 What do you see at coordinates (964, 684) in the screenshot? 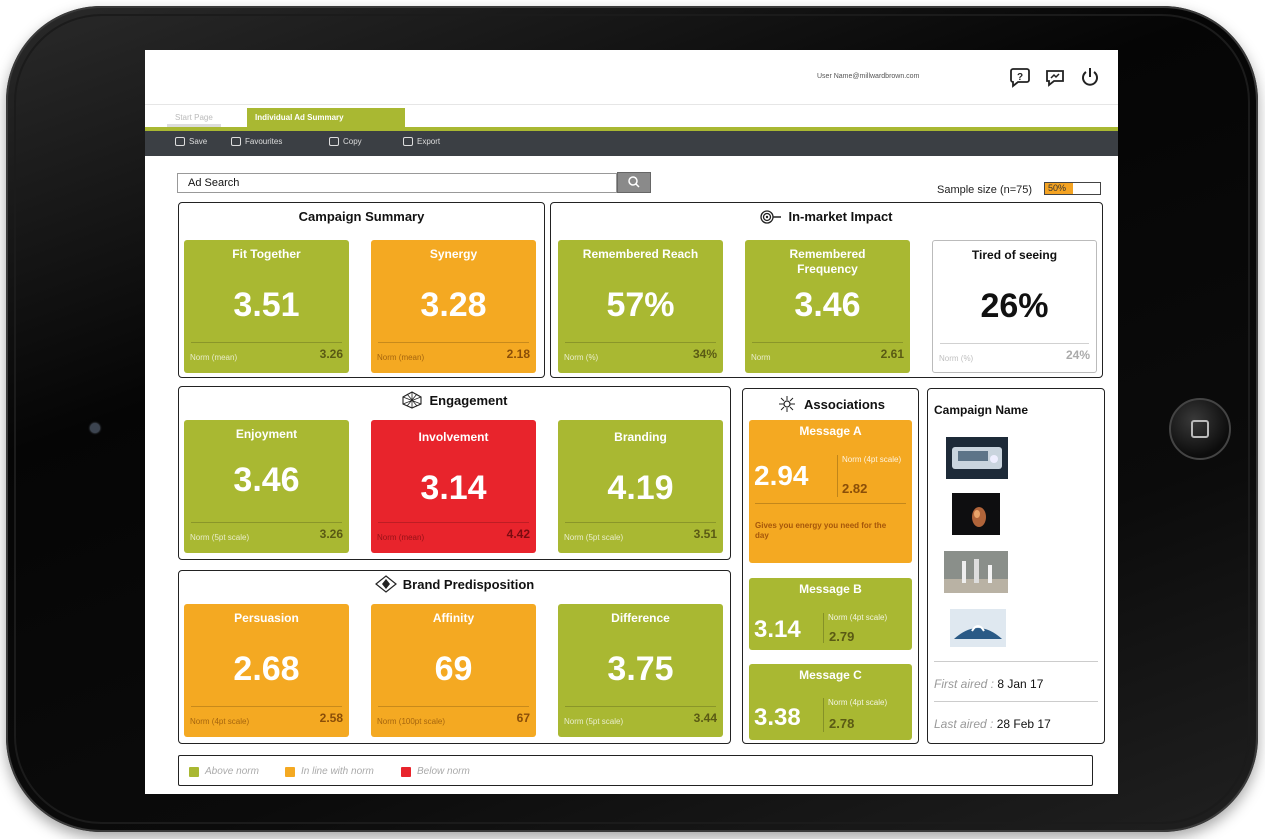
I see `first-aired-label: First aired :` at bounding box center [964, 684].